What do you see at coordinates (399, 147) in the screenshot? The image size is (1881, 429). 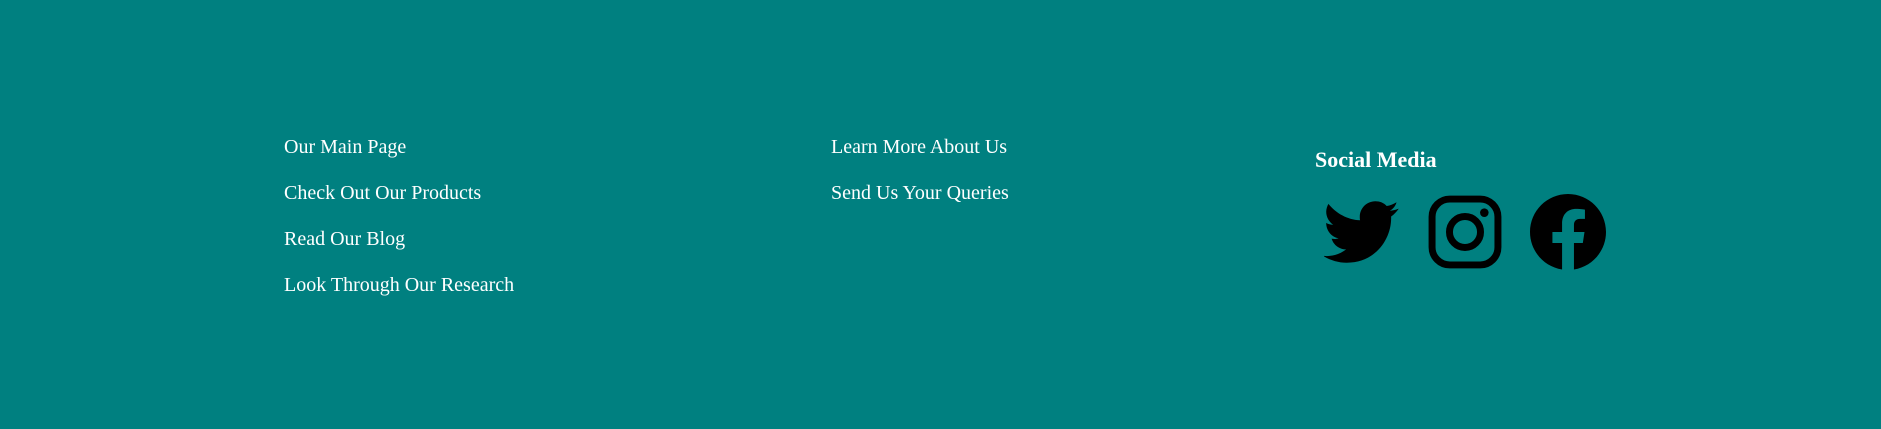 I see `footer-link-main-page: Our Main Page` at bounding box center [399, 147].